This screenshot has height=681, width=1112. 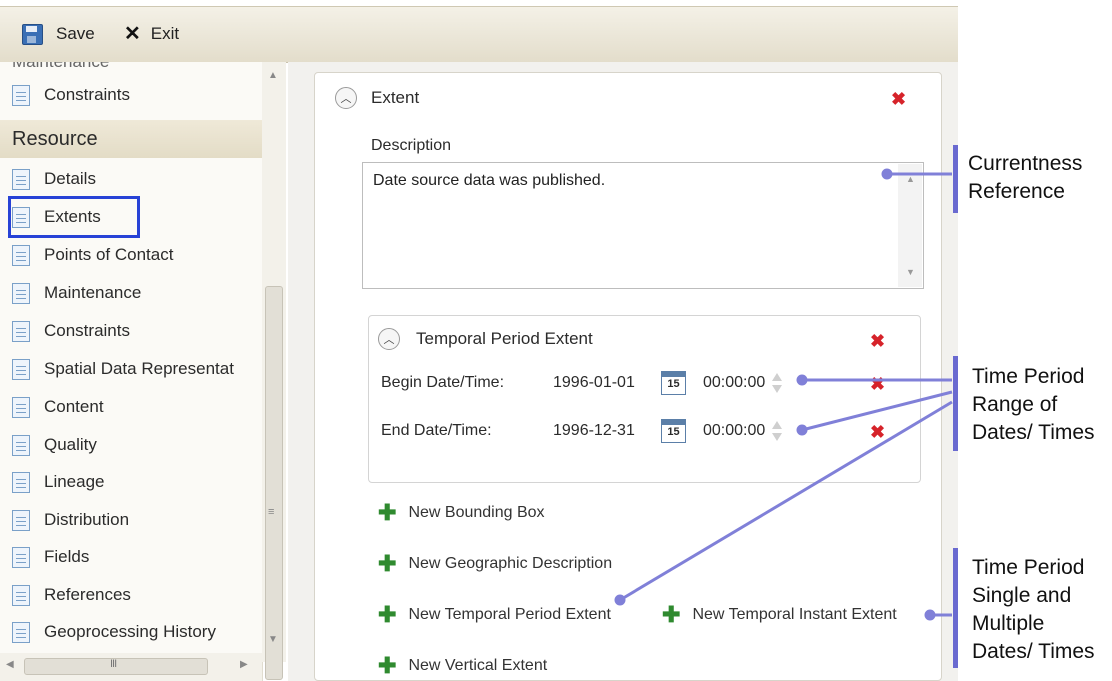 What do you see at coordinates (114, 632) in the screenshot?
I see `sidebar-item-geoprocessing-history: Geoprocessing History` at bounding box center [114, 632].